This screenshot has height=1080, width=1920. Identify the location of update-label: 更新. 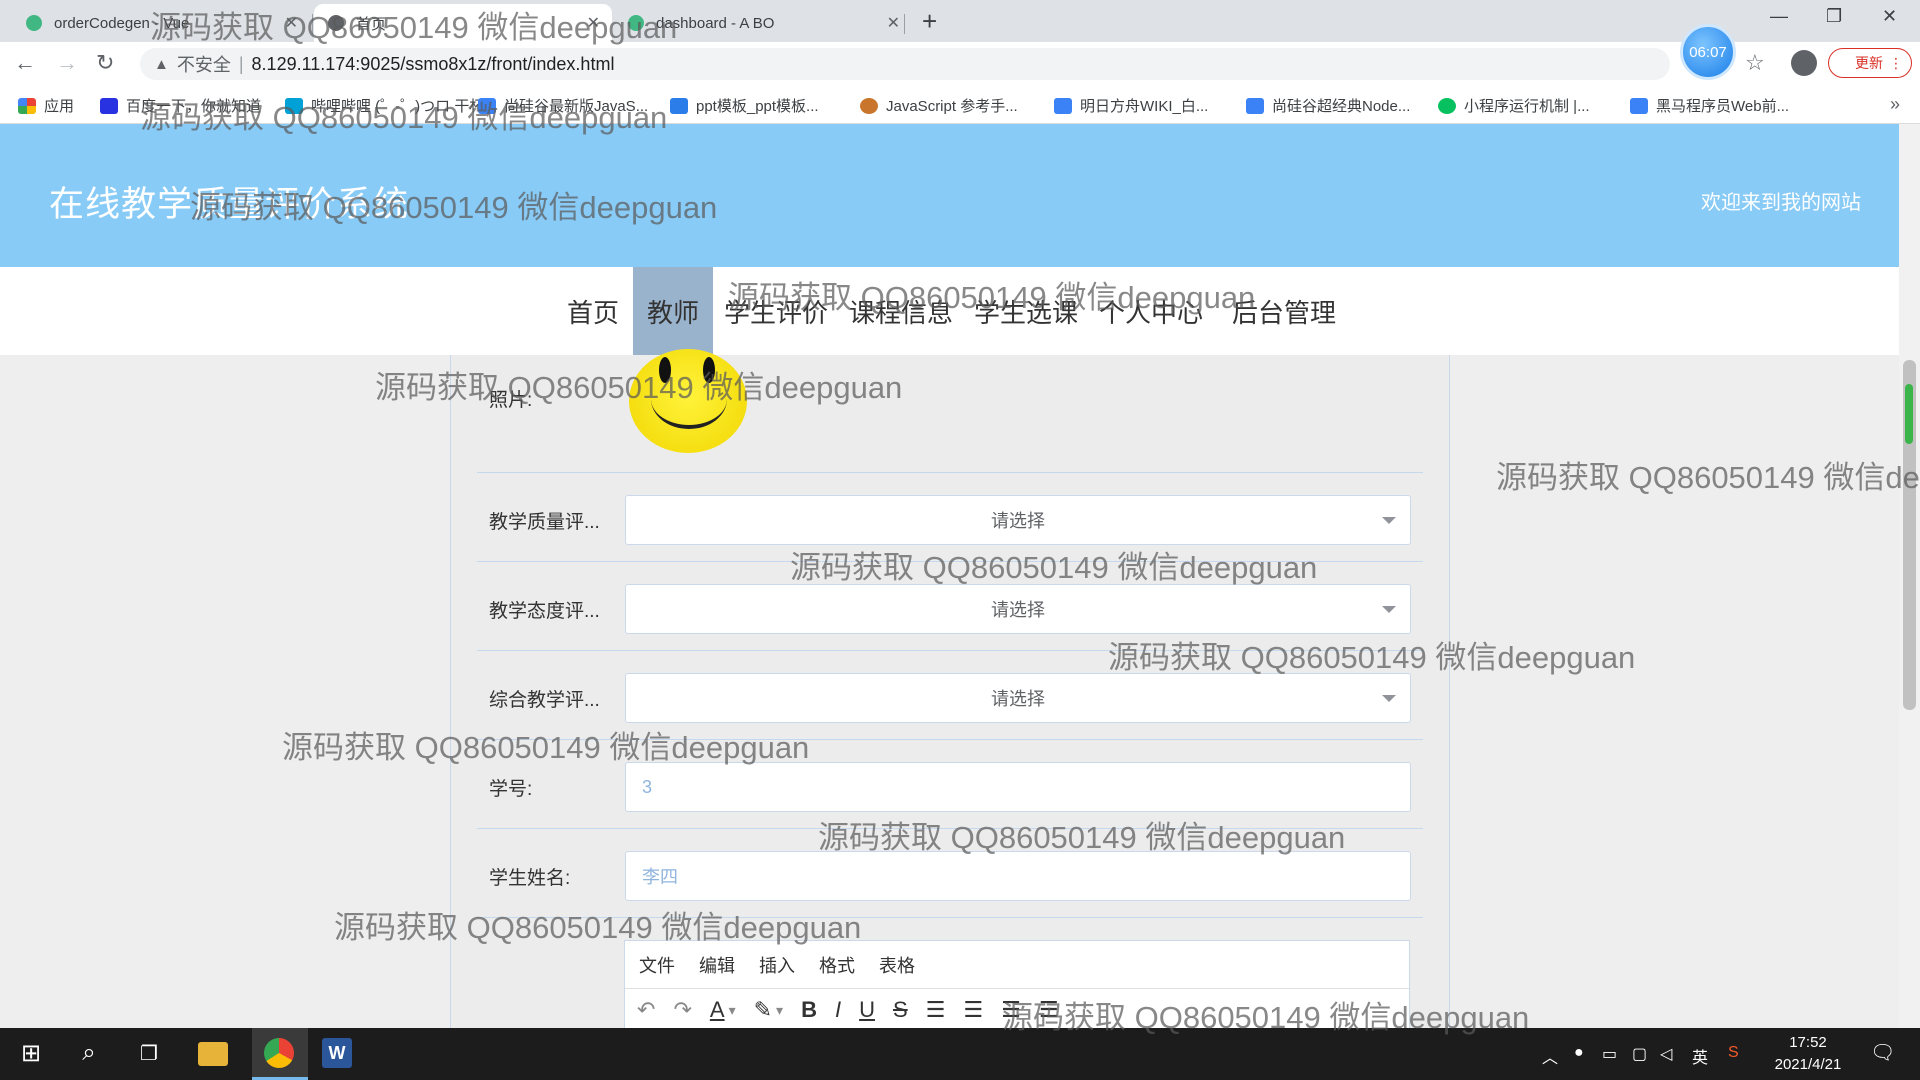
(1869, 63).